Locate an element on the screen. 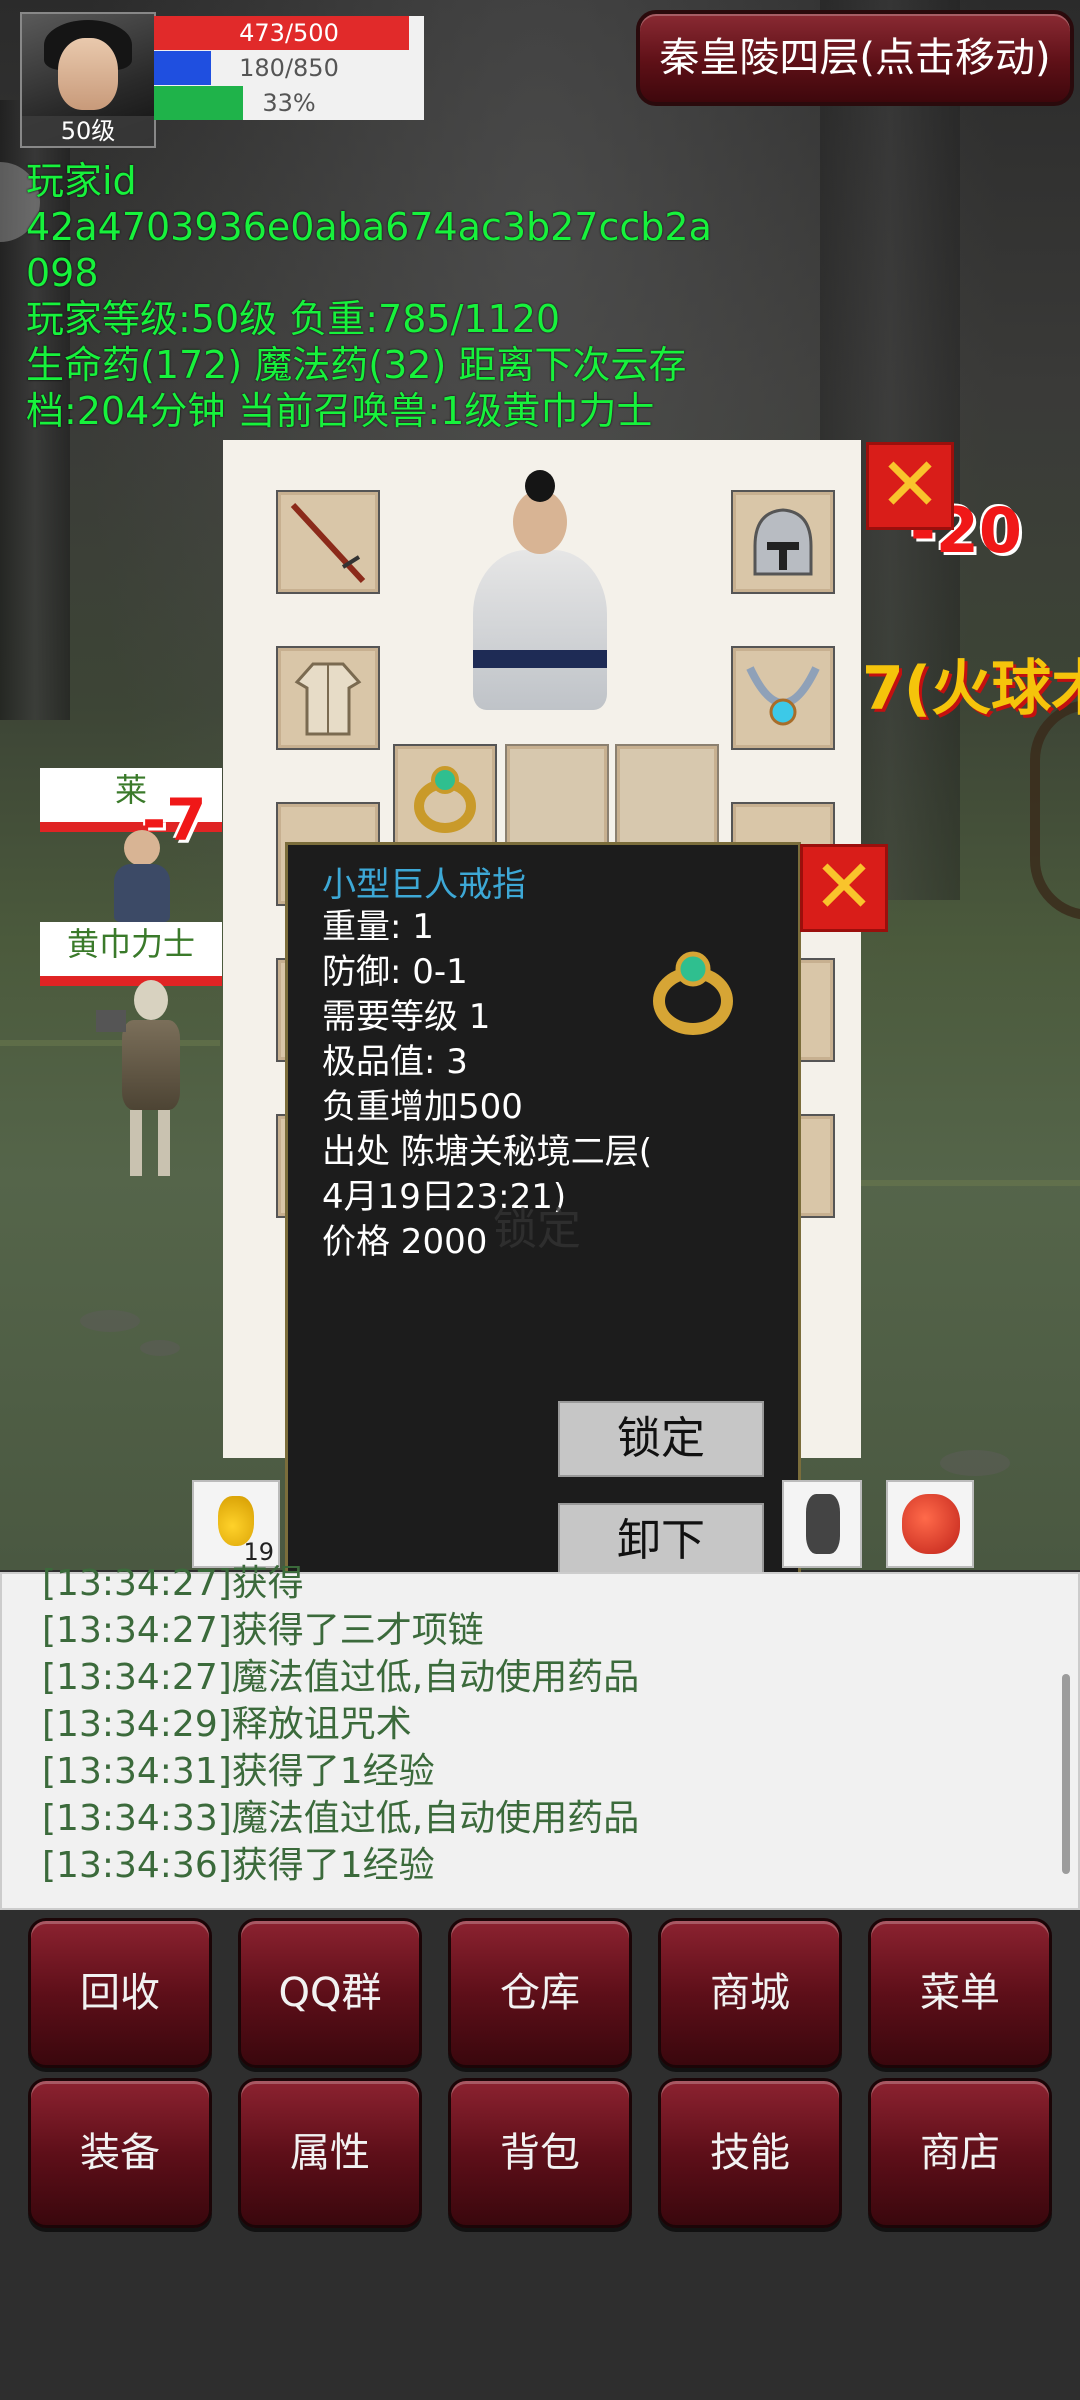 This screenshot has height=2400, width=1080. item-load-bonus: 负重增加500 is located at coordinates (422, 1107).